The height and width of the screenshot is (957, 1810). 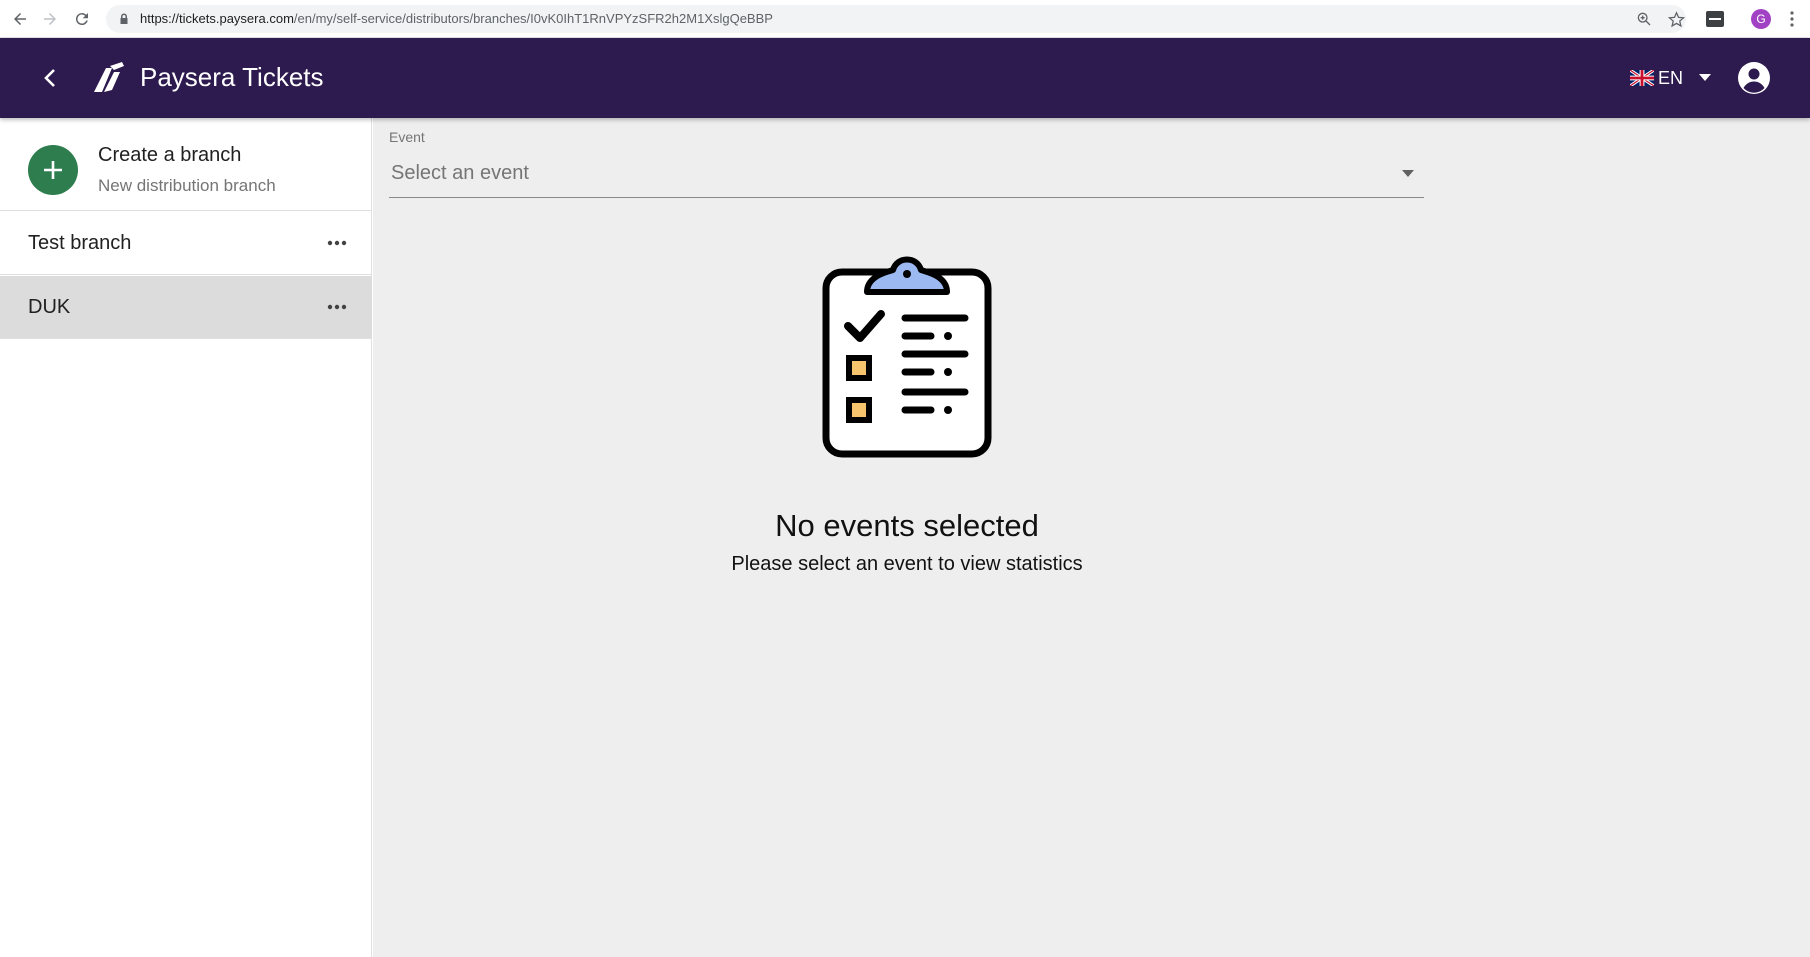 I want to click on branch-label: DUK, so click(x=49, y=307).